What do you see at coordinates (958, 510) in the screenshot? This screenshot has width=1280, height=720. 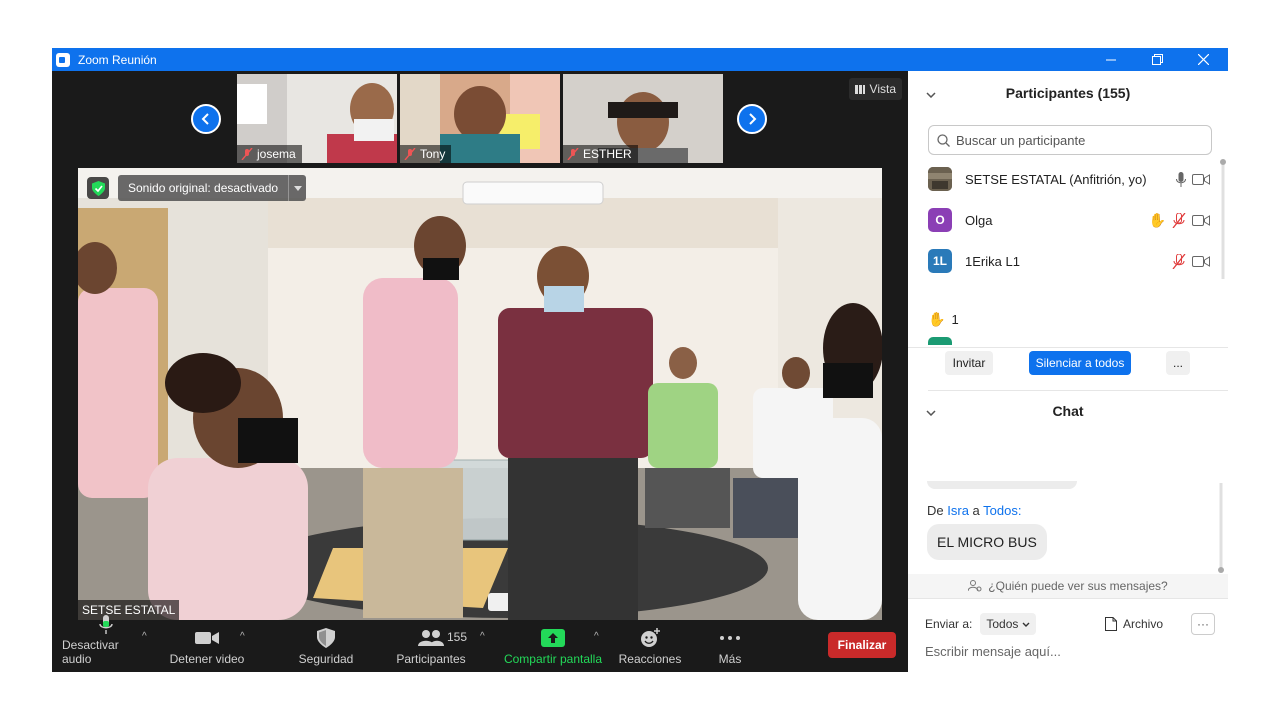 I see `chat-sender: Isra` at bounding box center [958, 510].